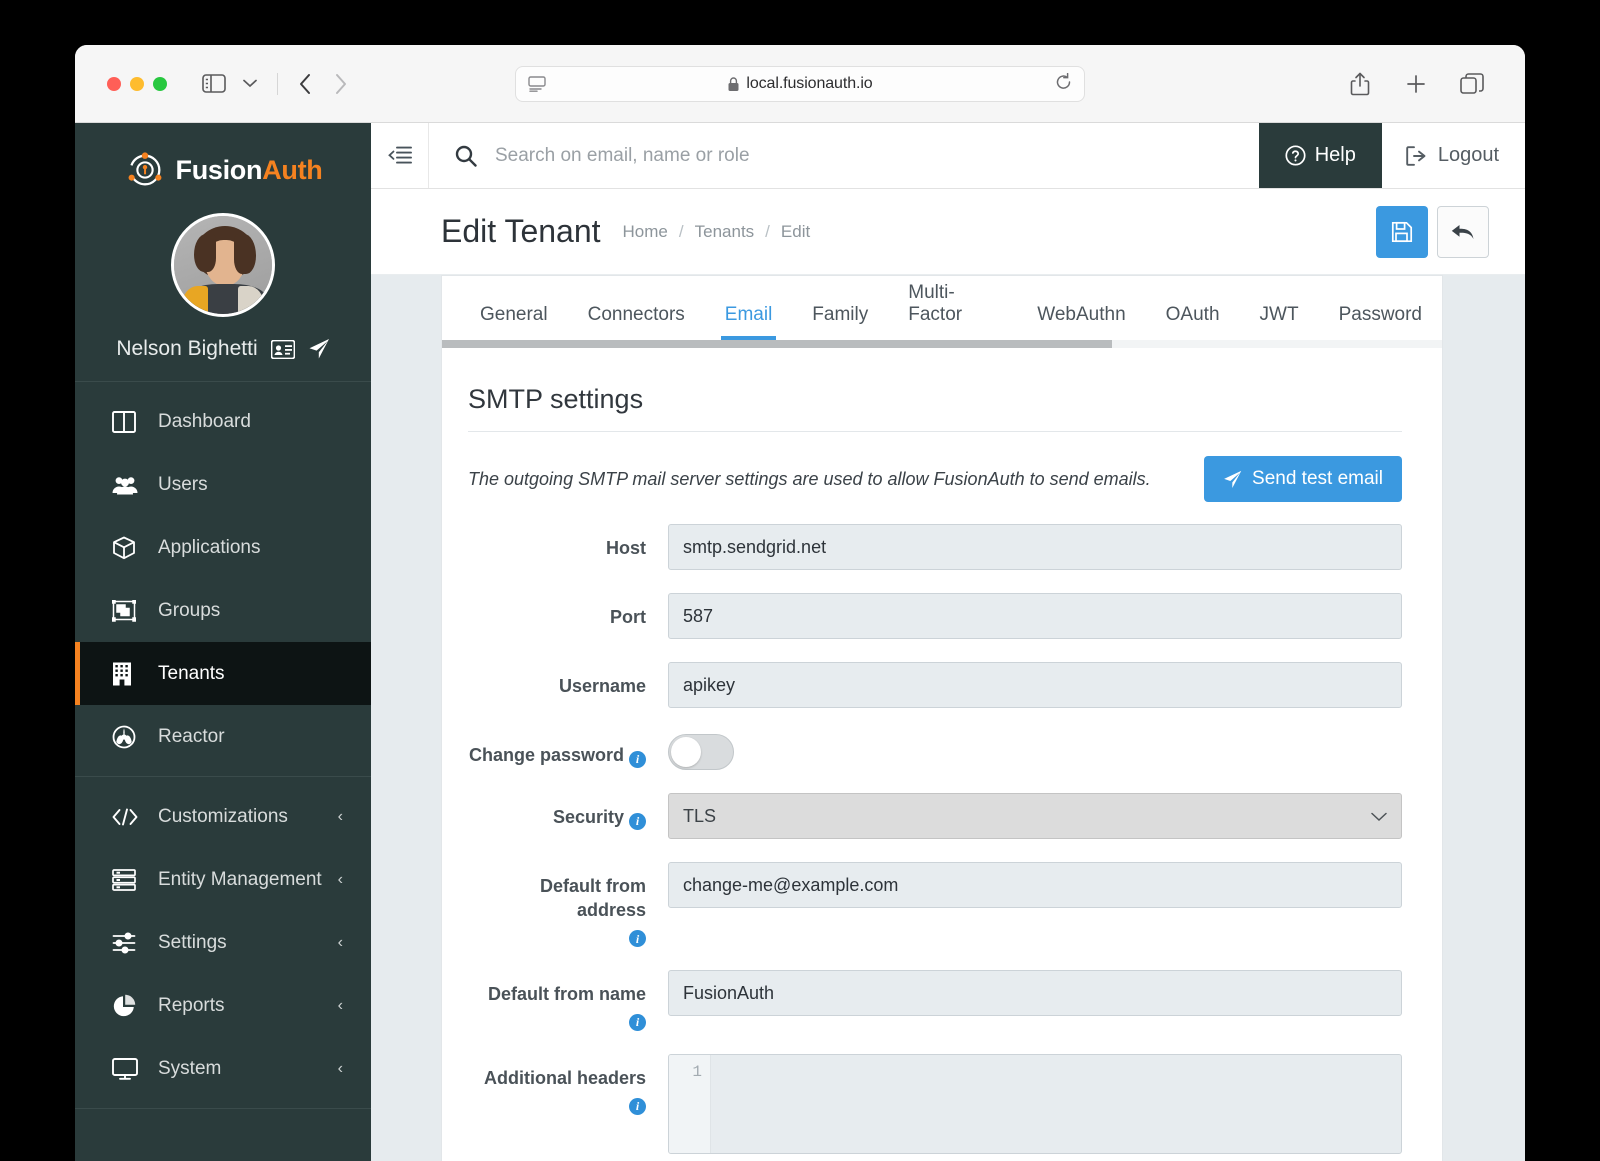 This screenshot has height=1161, width=1600. Describe the element at coordinates (189, 610) in the screenshot. I see `sidebar-item-label: Groups` at that location.